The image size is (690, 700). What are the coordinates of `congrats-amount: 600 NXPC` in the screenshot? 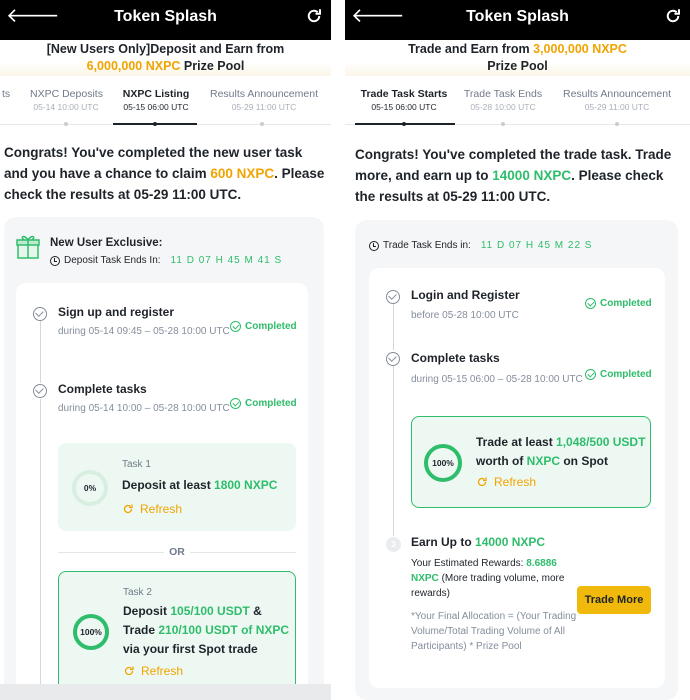 It's located at (242, 173).